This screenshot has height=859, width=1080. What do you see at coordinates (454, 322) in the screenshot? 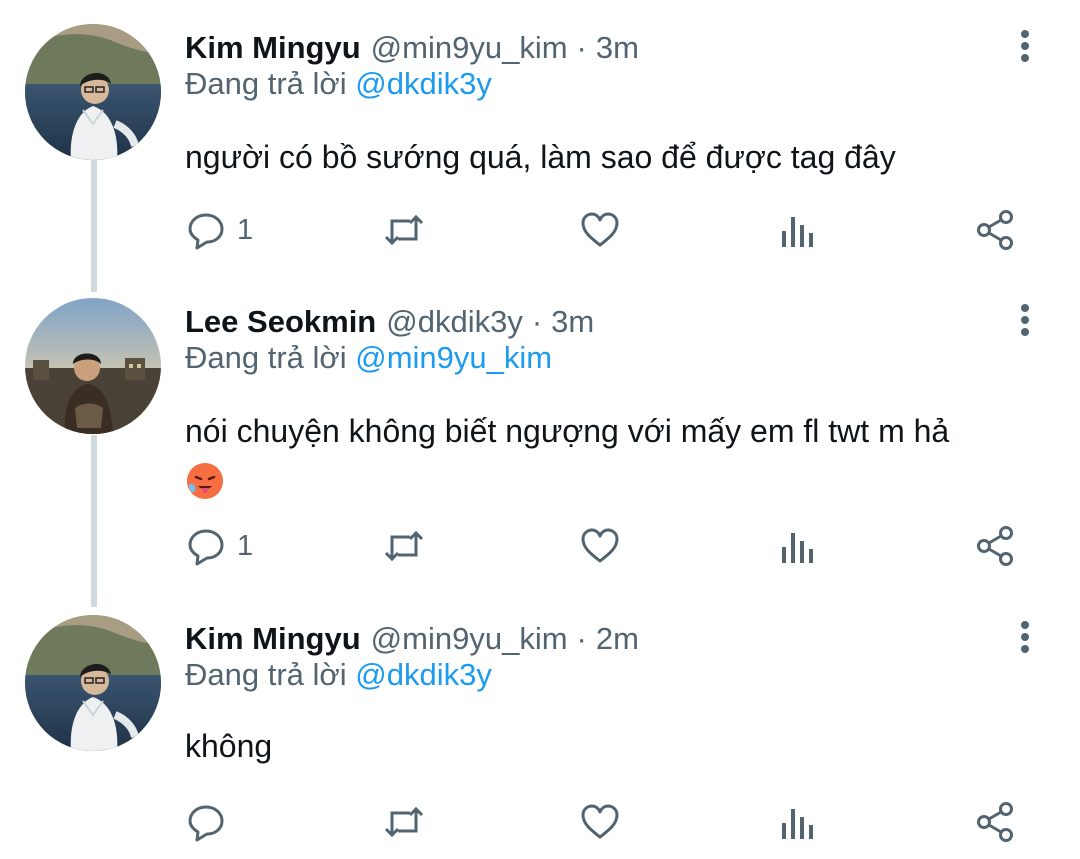
I see `author-handle: @dkdik3y` at bounding box center [454, 322].